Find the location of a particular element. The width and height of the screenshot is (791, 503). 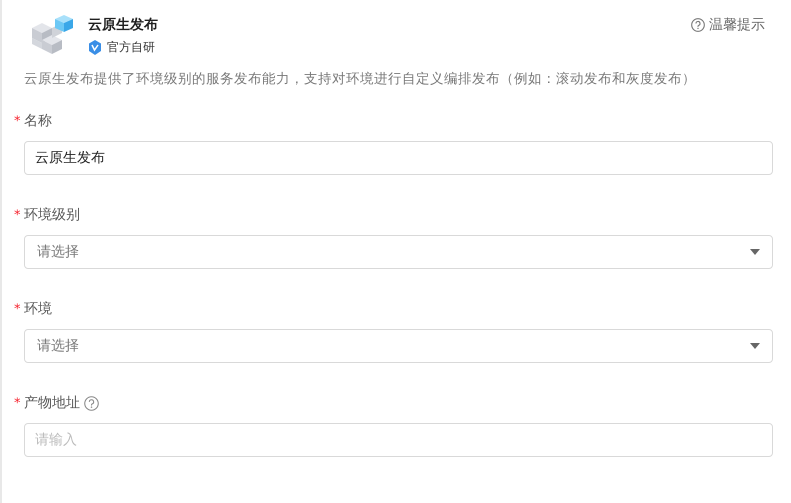

field-label: 名称 is located at coordinates (38, 121).